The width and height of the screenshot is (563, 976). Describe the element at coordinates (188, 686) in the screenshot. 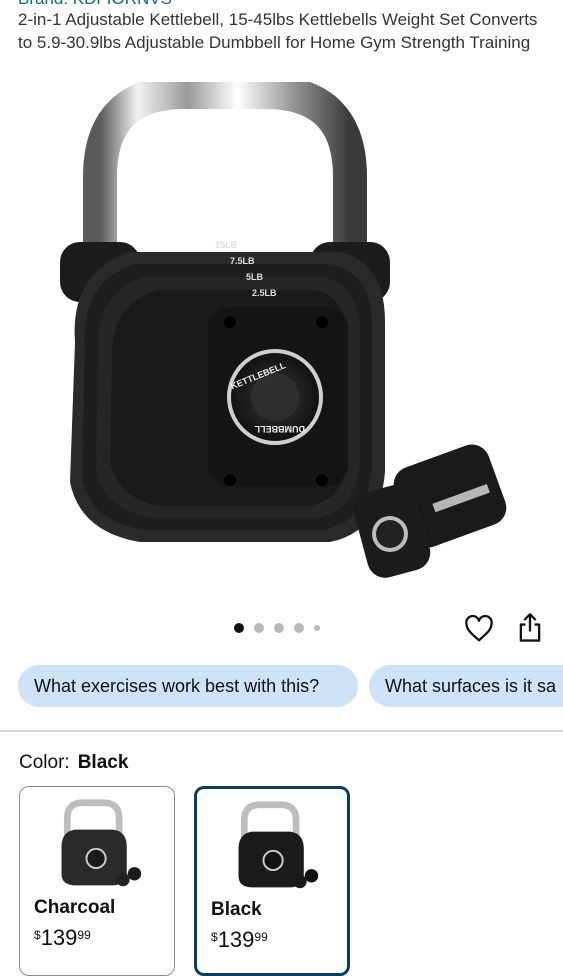

I see `question-chip-exercises: What exercises work best with this?` at that location.